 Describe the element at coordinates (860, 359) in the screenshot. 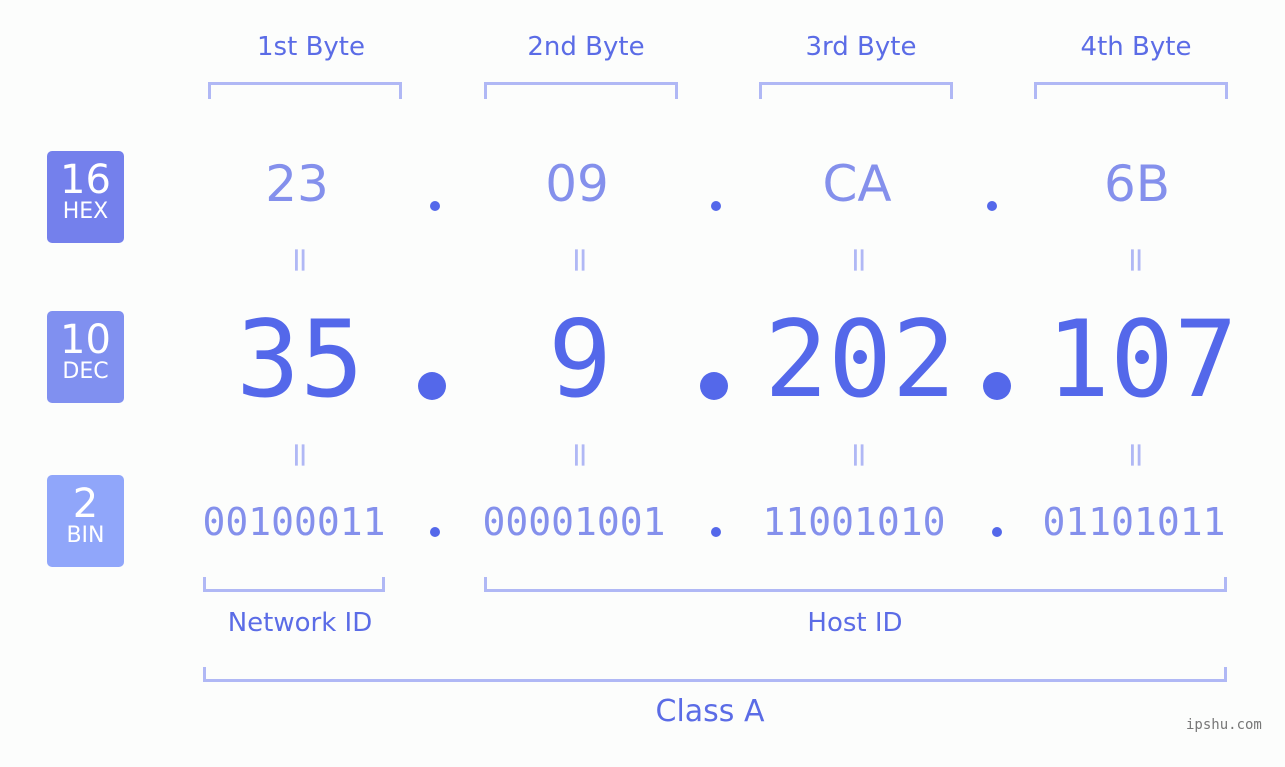

I see `dec-value-3: 202` at that location.